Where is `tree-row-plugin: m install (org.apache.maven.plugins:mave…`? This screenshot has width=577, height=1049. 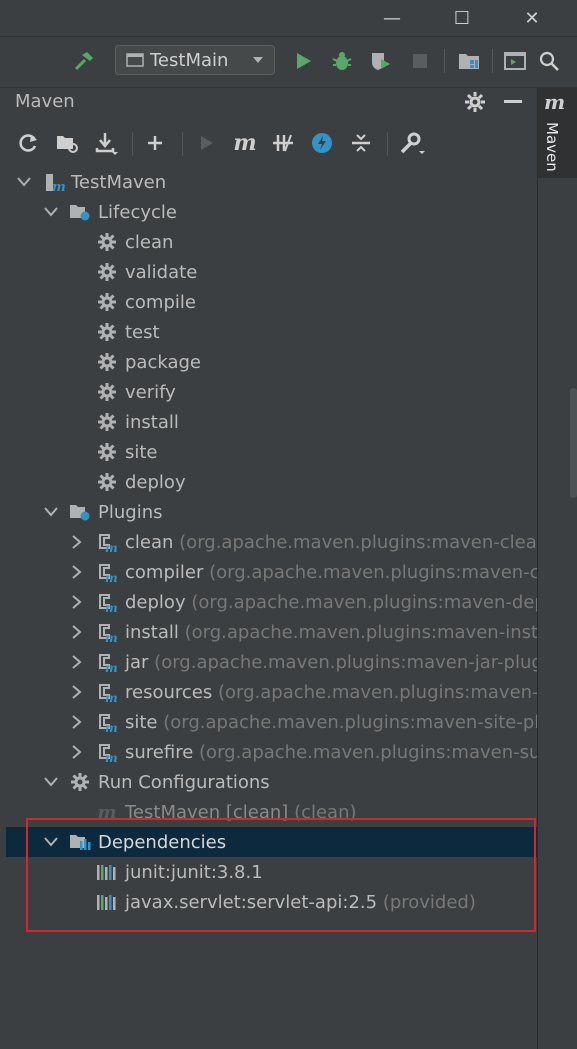 tree-row-plugin: m install (org.apache.maven.plugins:mave… is located at coordinates (286, 632).